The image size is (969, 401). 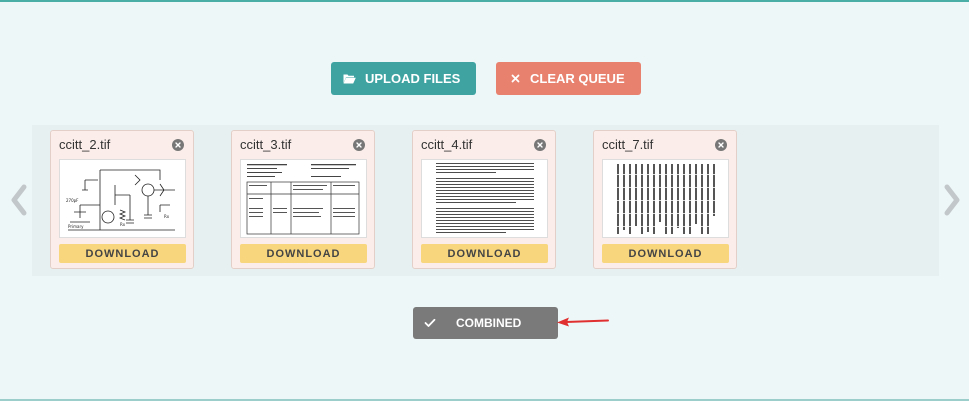 What do you see at coordinates (266, 144) in the screenshot?
I see `file-name: ccitt_3.tif` at bounding box center [266, 144].